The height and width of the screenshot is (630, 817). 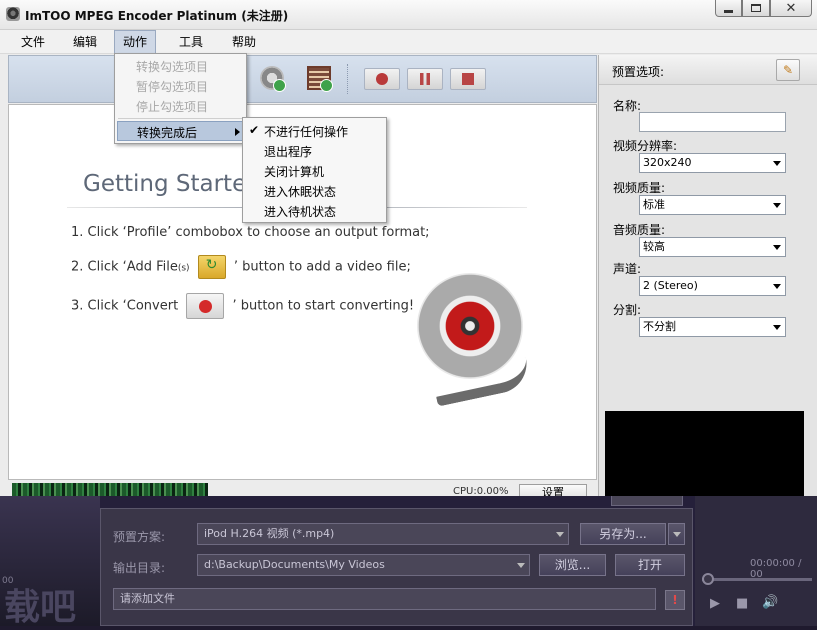 What do you see at coordinates (481, 491) in the screenshot?
I see `cpu-usage: CPU:0.00%` at bounding box center [481, 491].